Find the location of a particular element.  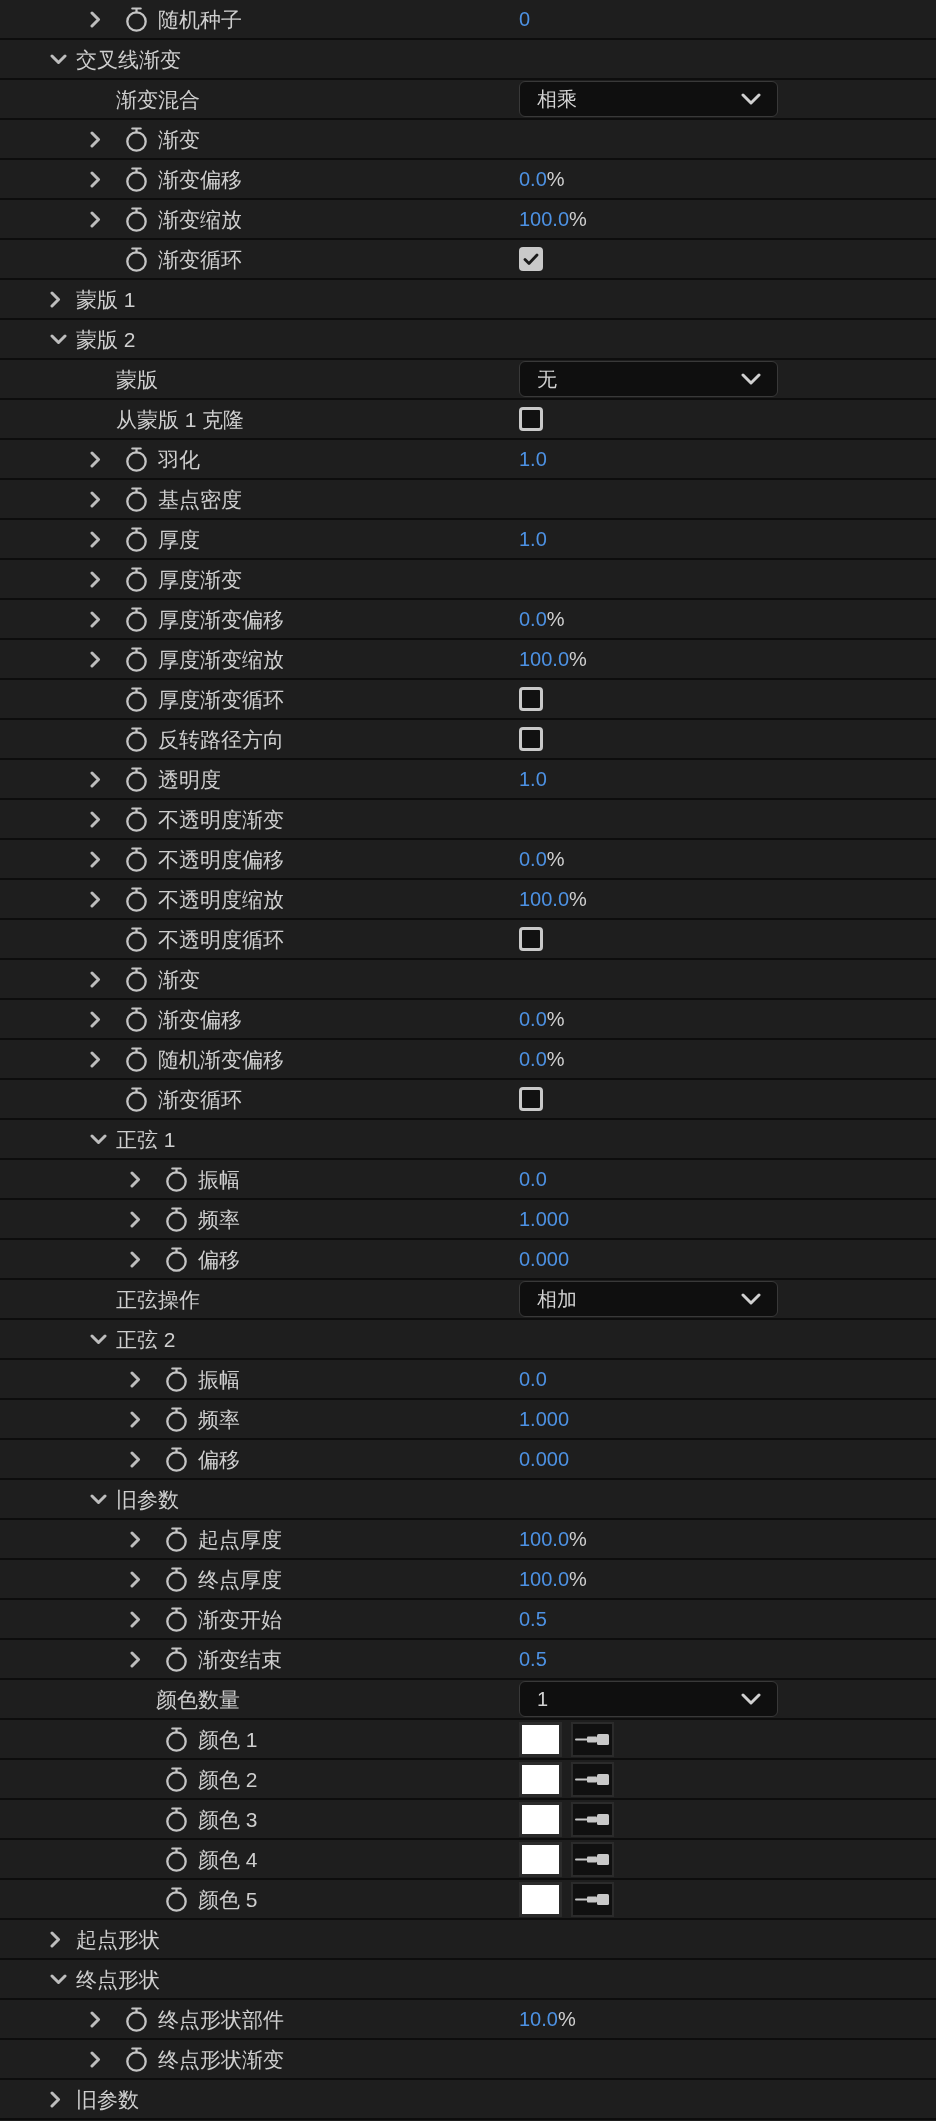

number-value: 1.000 is located at coordinates (544, 1219).